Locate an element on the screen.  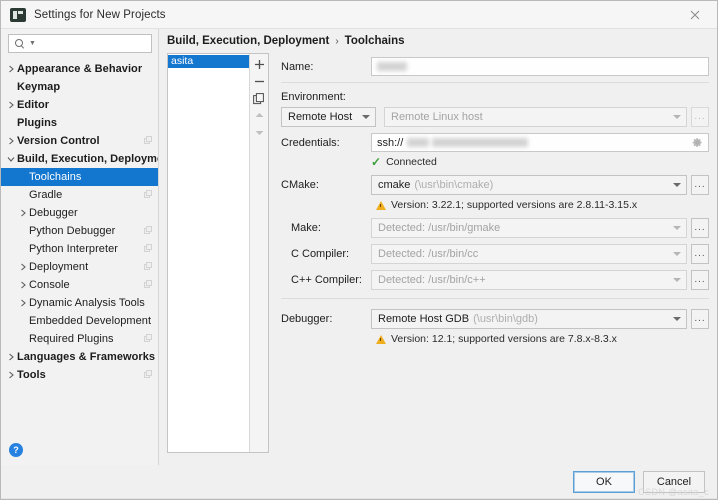
sidebar-item-label: Languages & Frameworks is located at coordinates (86, 357).